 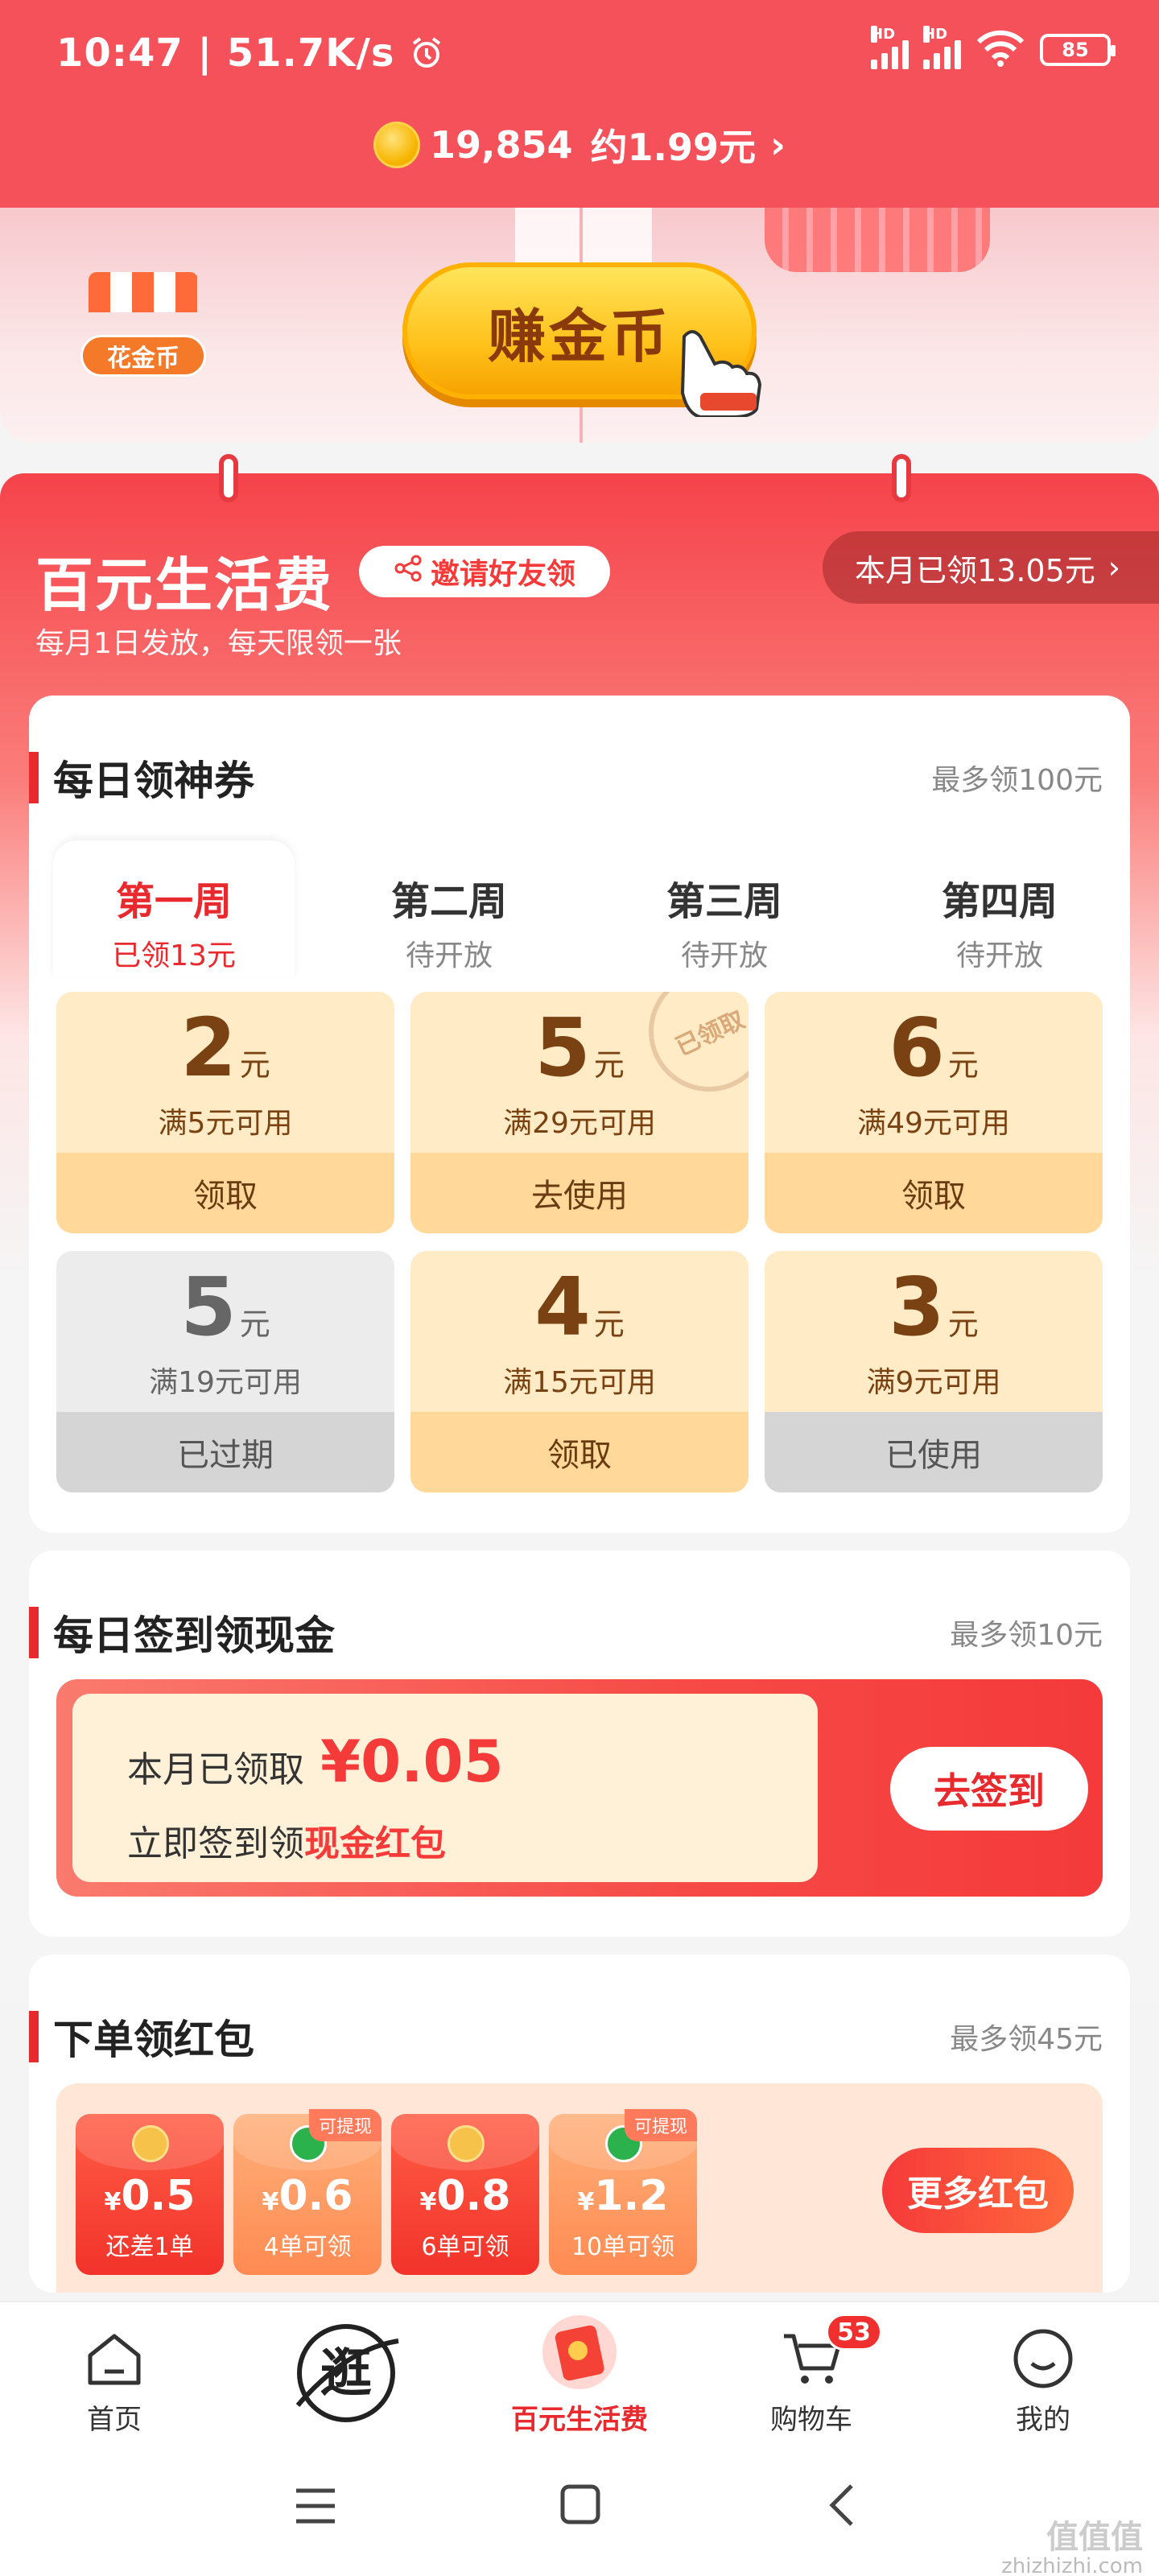 I want to click on coupon-card: 6元 满49元可用 领取, so click(x=934, y=1112).